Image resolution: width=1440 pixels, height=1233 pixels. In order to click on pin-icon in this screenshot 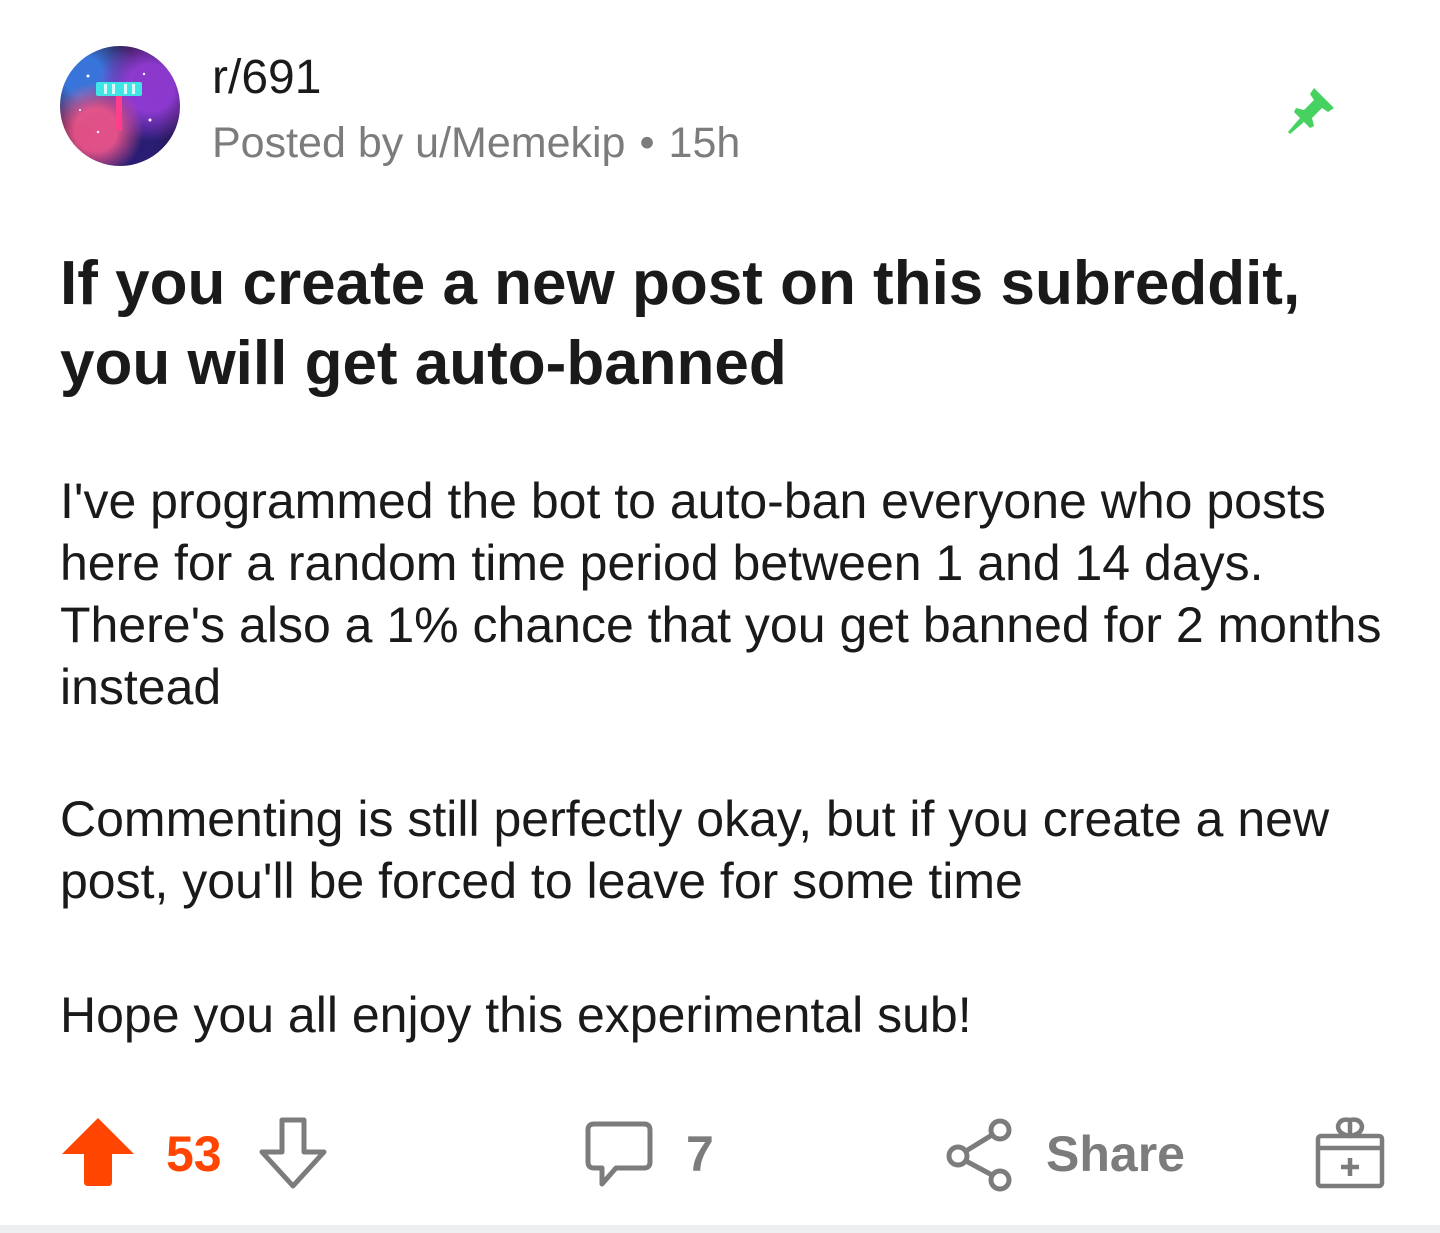, I will do `click(1311, 111)`.